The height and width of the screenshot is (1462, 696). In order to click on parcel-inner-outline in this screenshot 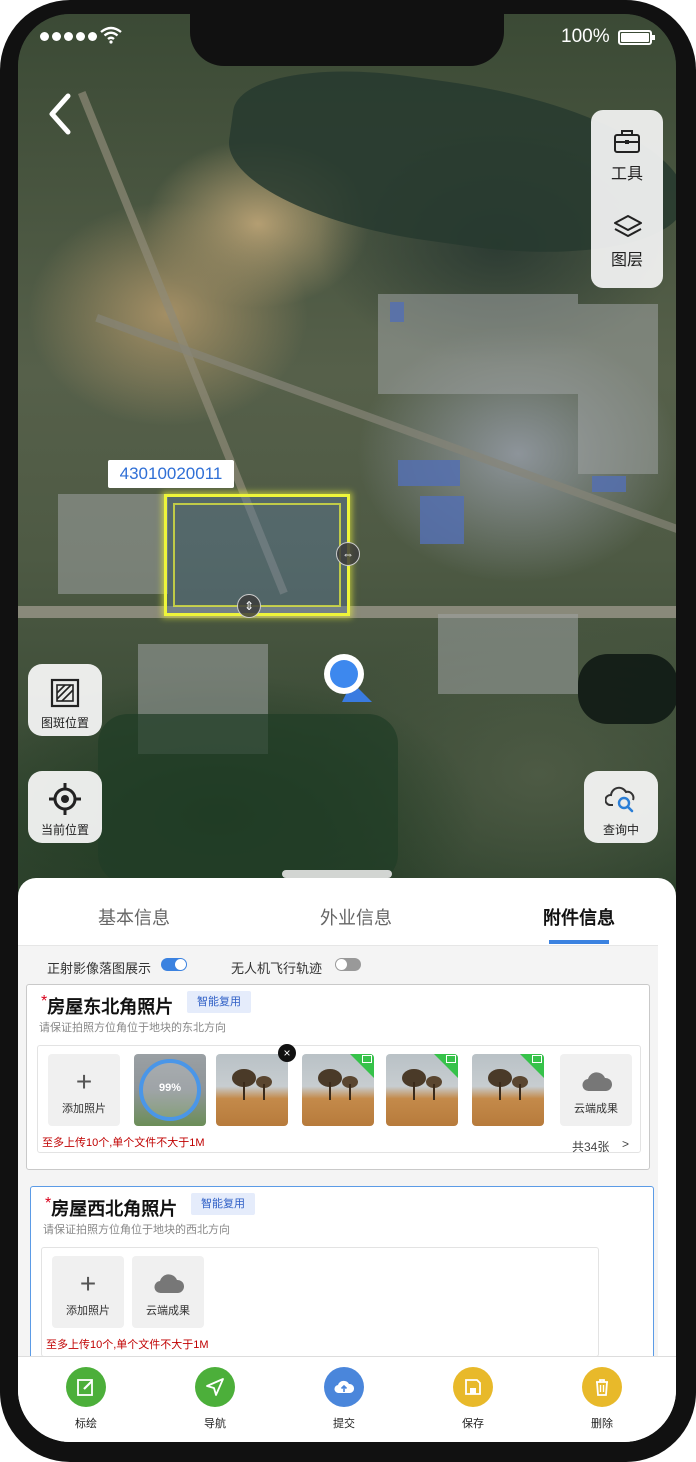, I will do `click(257, 555)`.